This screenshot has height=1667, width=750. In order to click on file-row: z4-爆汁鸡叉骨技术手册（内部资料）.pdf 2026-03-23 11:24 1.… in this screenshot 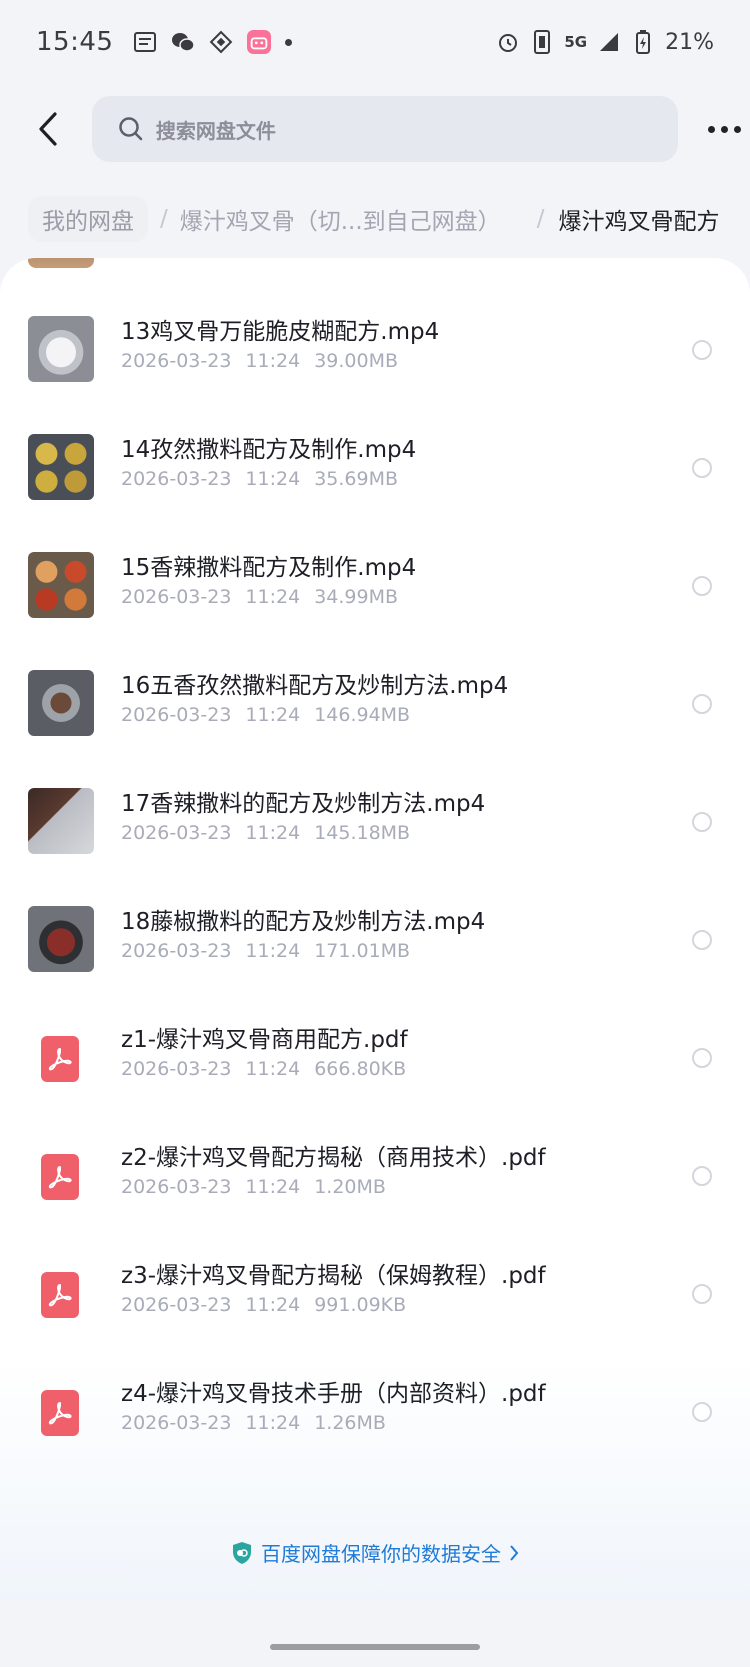, I will do `click(375, 1415)`.